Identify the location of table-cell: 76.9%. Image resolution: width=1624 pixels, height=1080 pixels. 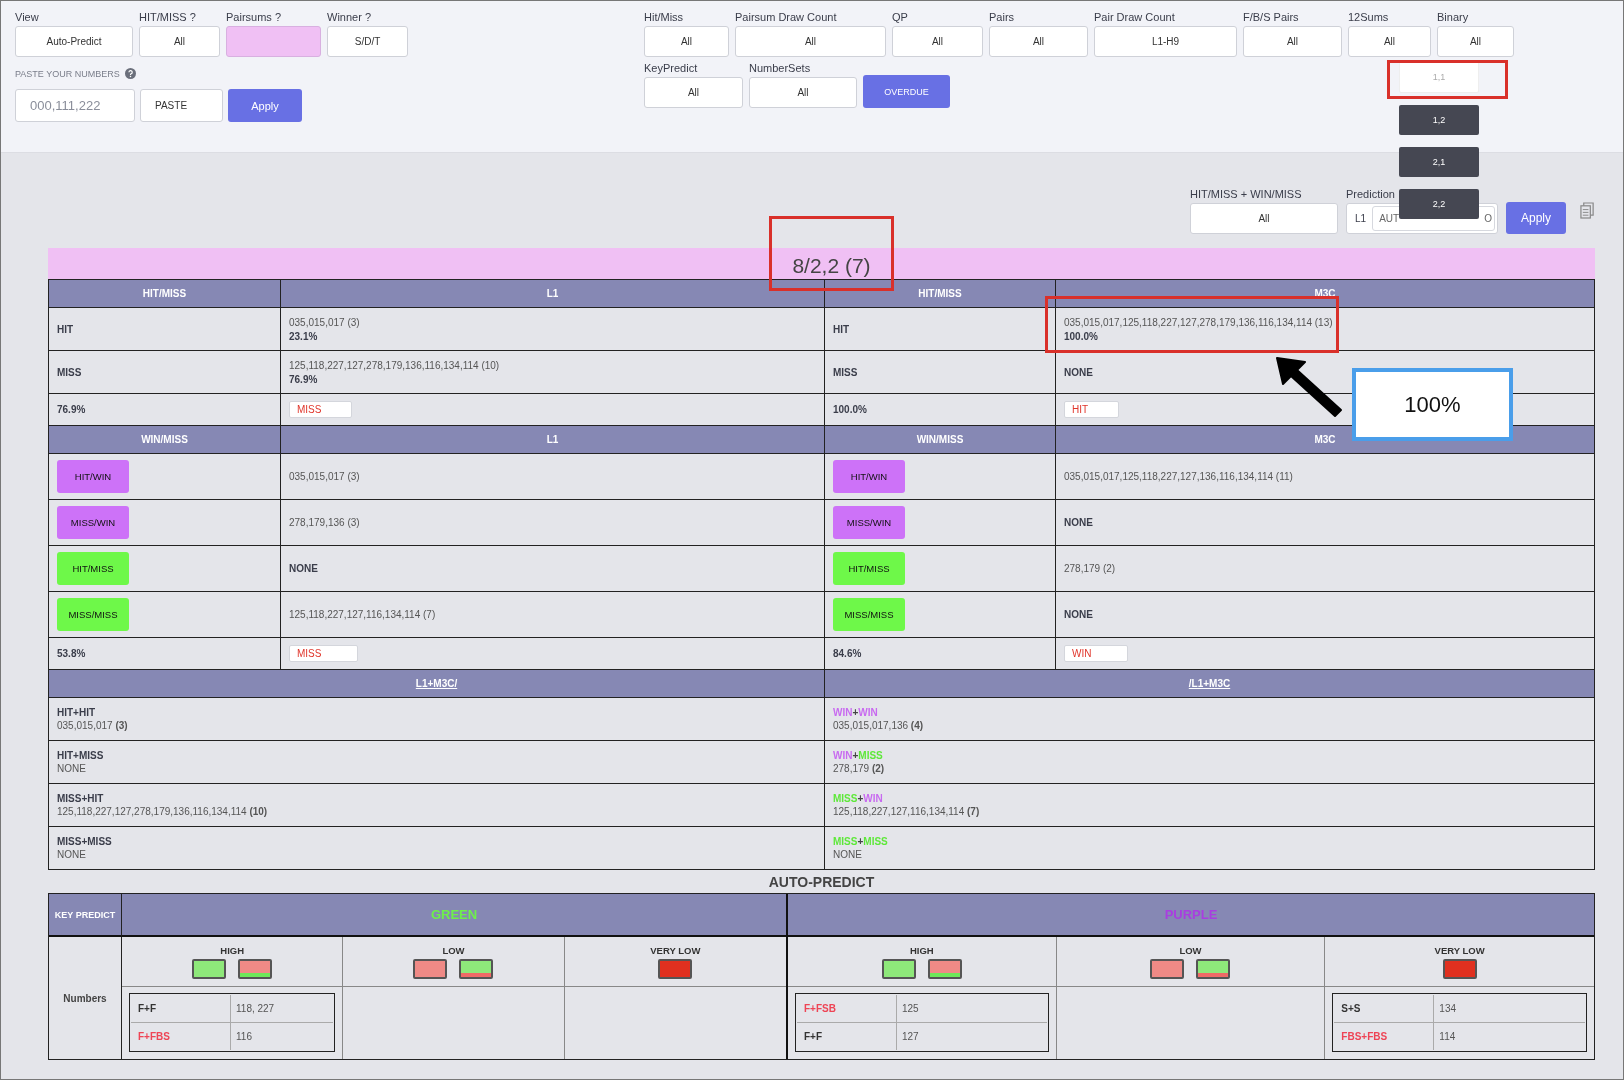
(71, 409).